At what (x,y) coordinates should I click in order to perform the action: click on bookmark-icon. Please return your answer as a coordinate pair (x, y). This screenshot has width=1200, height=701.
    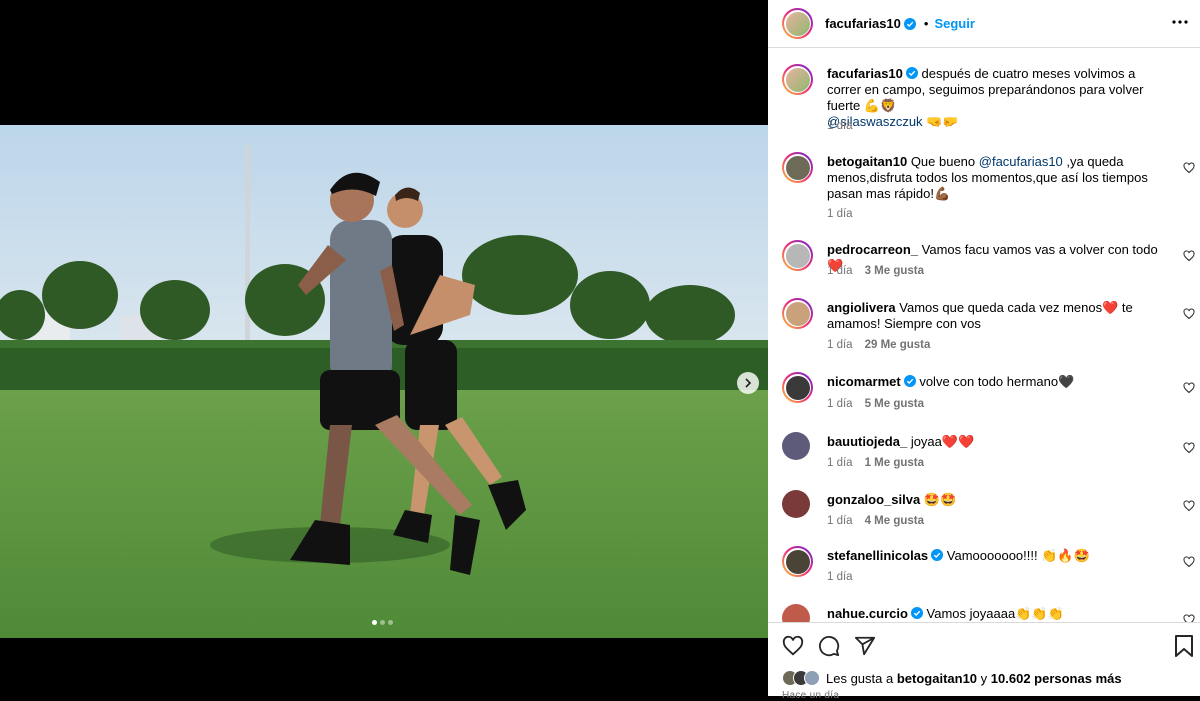
    Looking at the image, I should click on (1184, 646).